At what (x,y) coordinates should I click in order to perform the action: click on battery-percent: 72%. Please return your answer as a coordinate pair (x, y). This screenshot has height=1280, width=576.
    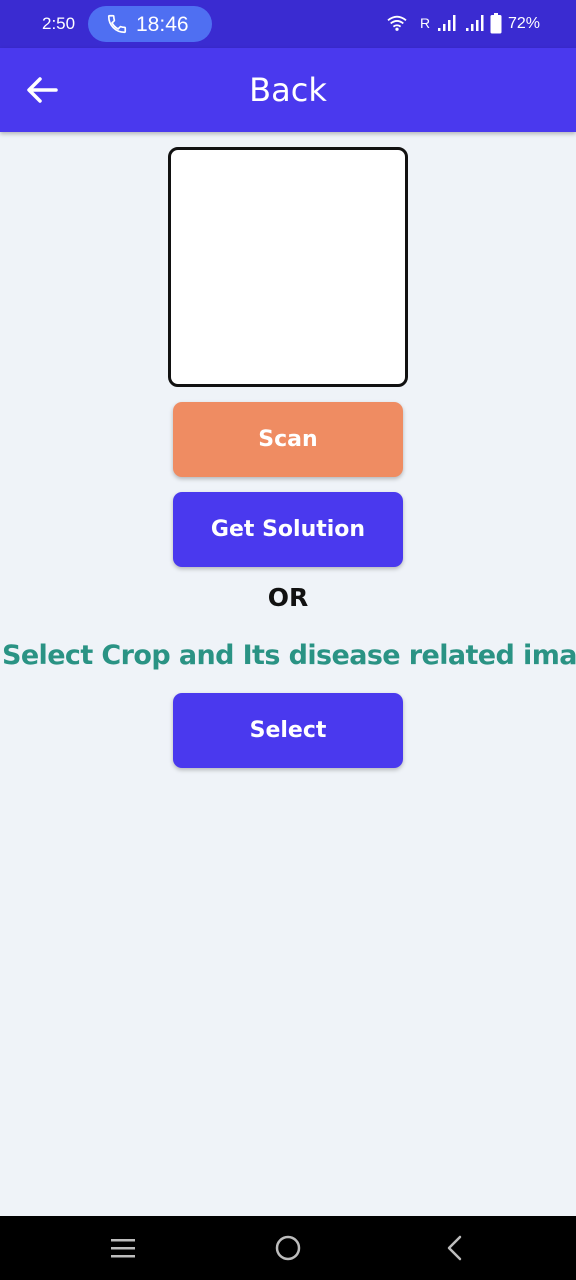
    Looking at the image, I should click on (524, 23).